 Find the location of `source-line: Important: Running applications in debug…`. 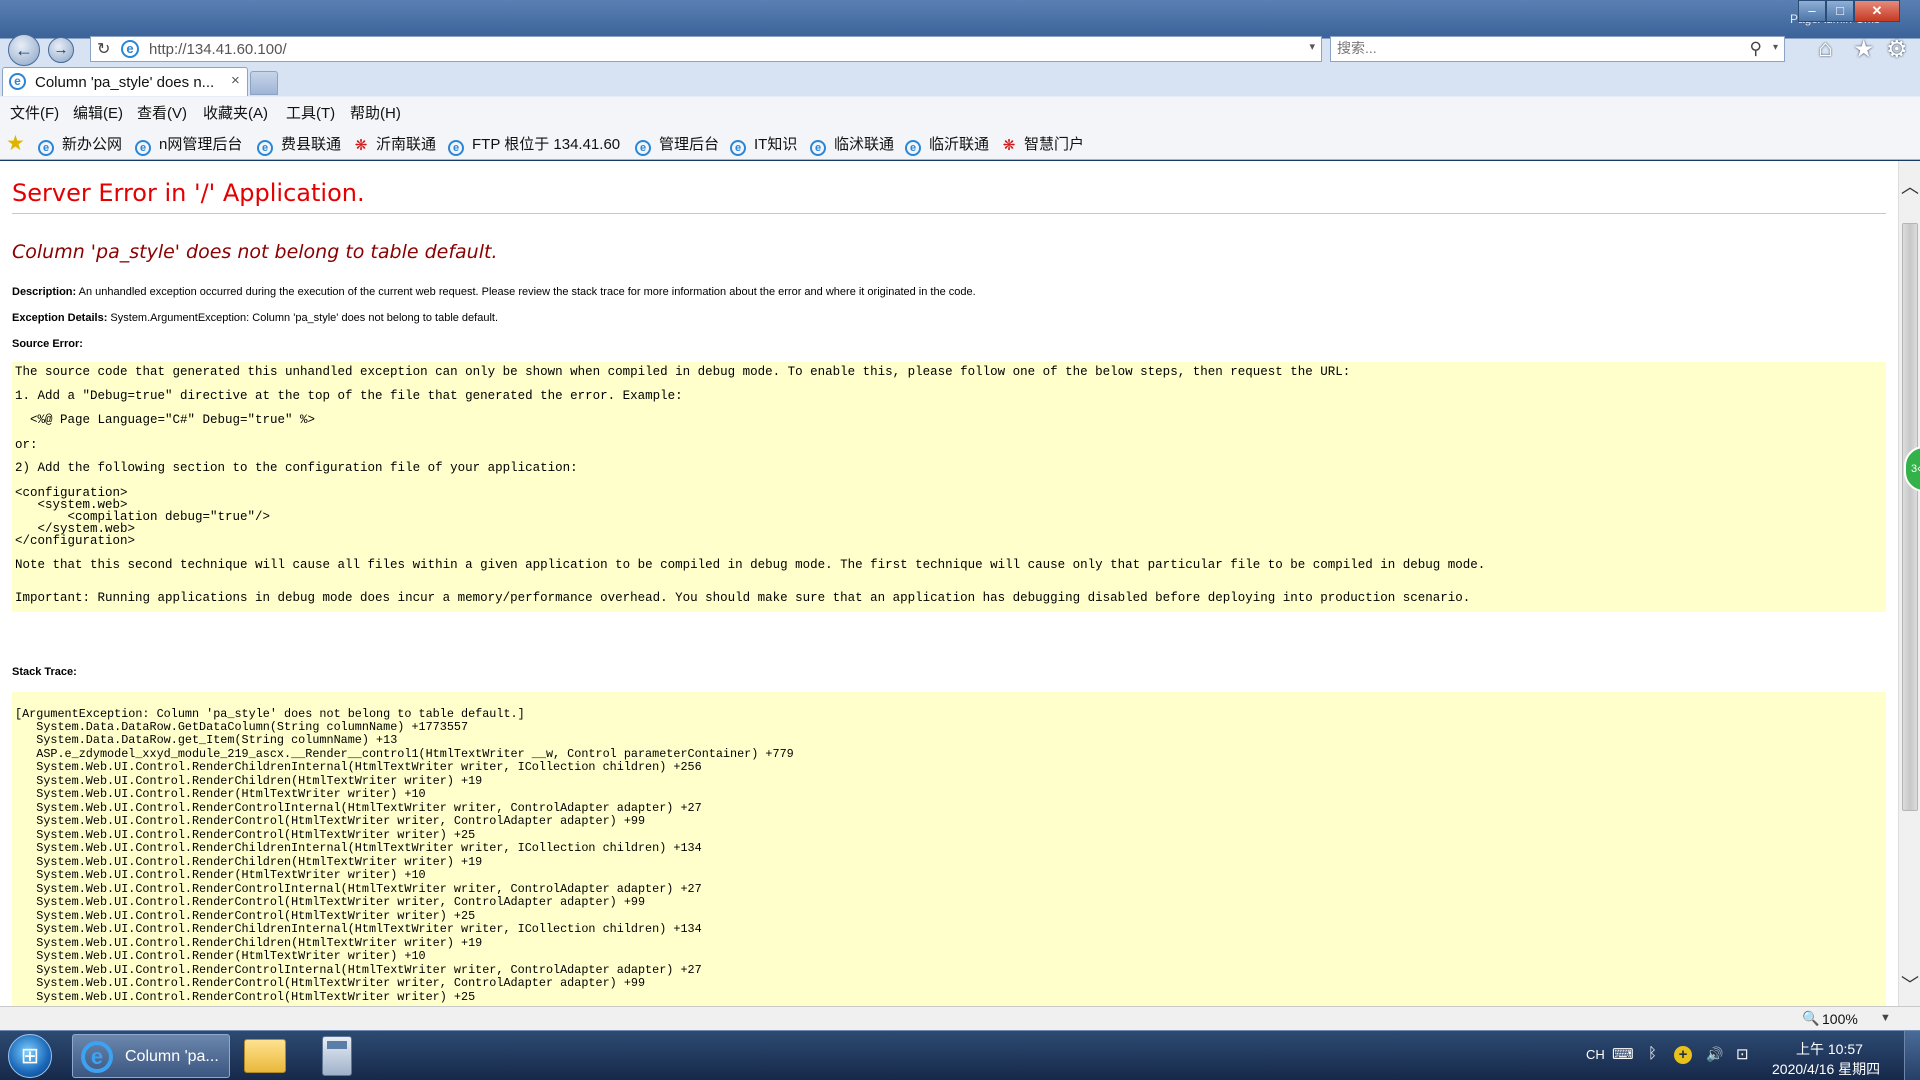

source-line: Important: Running applications in debug… is located at coordinates (743, 598).